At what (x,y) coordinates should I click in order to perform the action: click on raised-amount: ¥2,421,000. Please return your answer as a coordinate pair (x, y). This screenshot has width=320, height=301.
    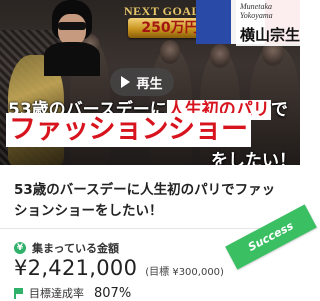
    Looking at the image, I should click on (76, 268).